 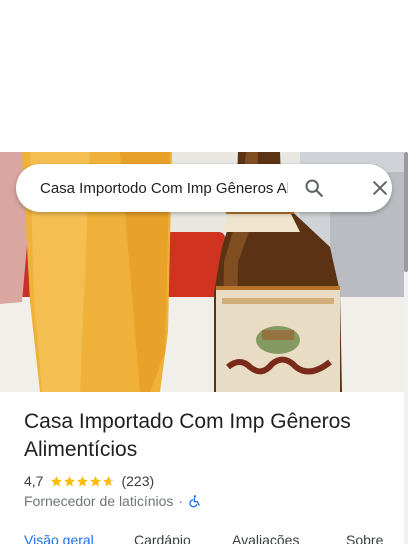 I want to click on rating-value: 4,7, so click(x=34, y=481).